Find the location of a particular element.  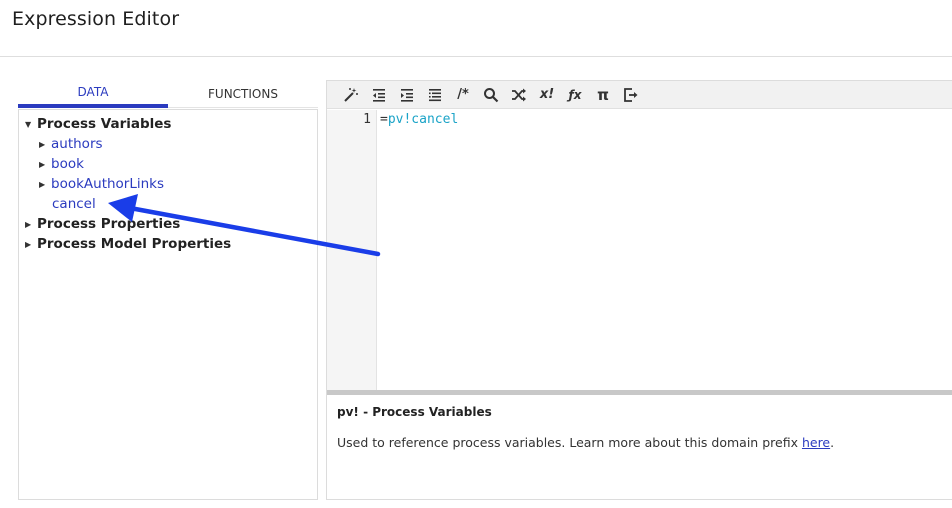

exit-icon is located at coordinates (631, 95).